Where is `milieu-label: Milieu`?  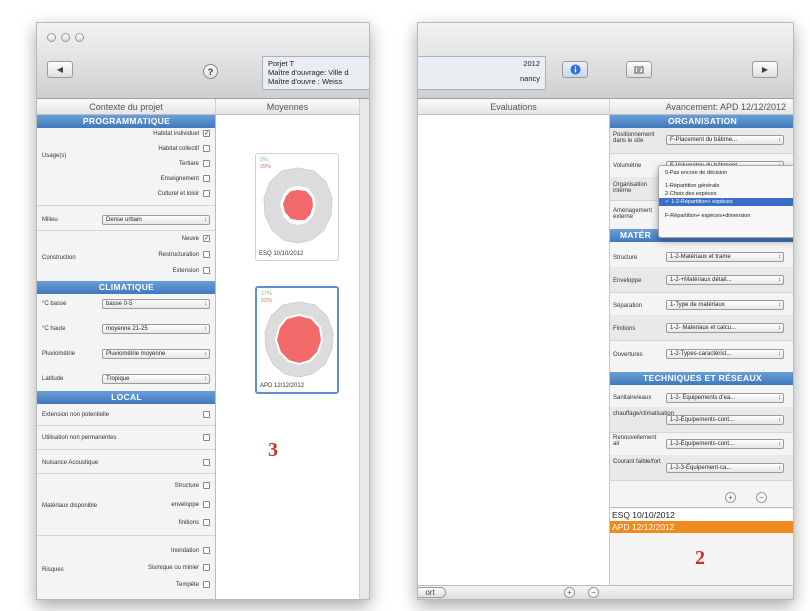
milieu-label: Milieu is located at coordinates (50, 220).